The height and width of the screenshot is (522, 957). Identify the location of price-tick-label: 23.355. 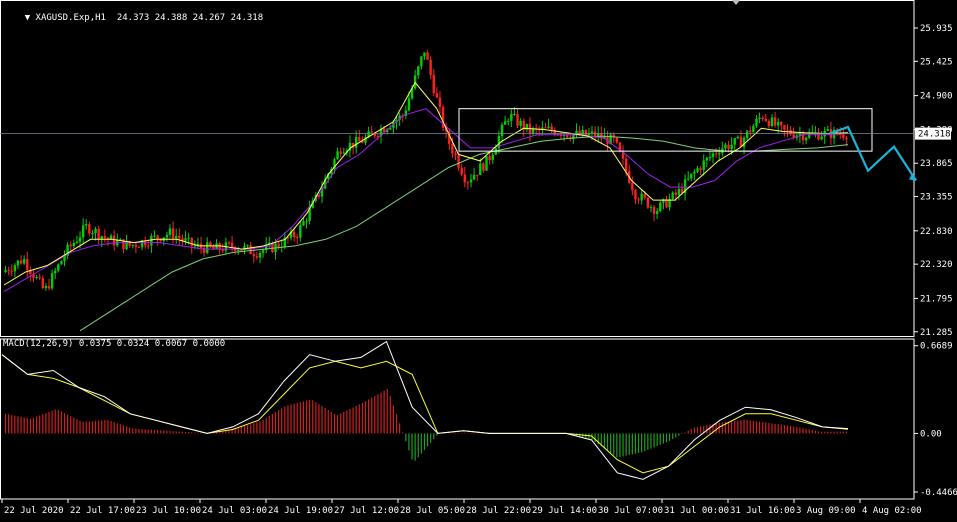
(936, 198).